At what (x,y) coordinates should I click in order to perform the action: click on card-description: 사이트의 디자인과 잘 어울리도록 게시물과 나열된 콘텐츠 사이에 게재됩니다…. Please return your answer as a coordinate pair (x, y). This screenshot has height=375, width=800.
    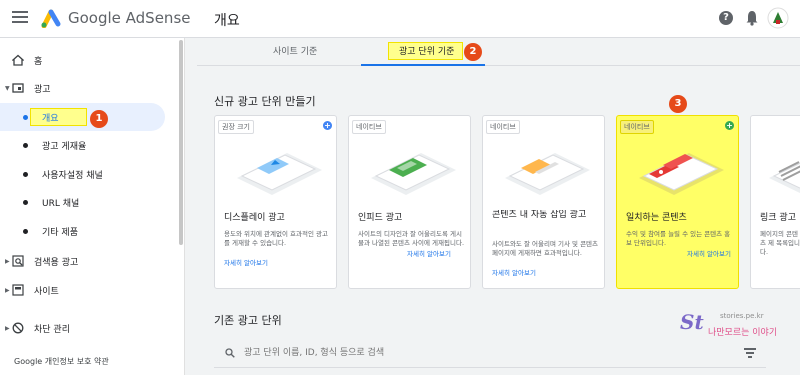
    Looking at the image, I should click on (411, 238).